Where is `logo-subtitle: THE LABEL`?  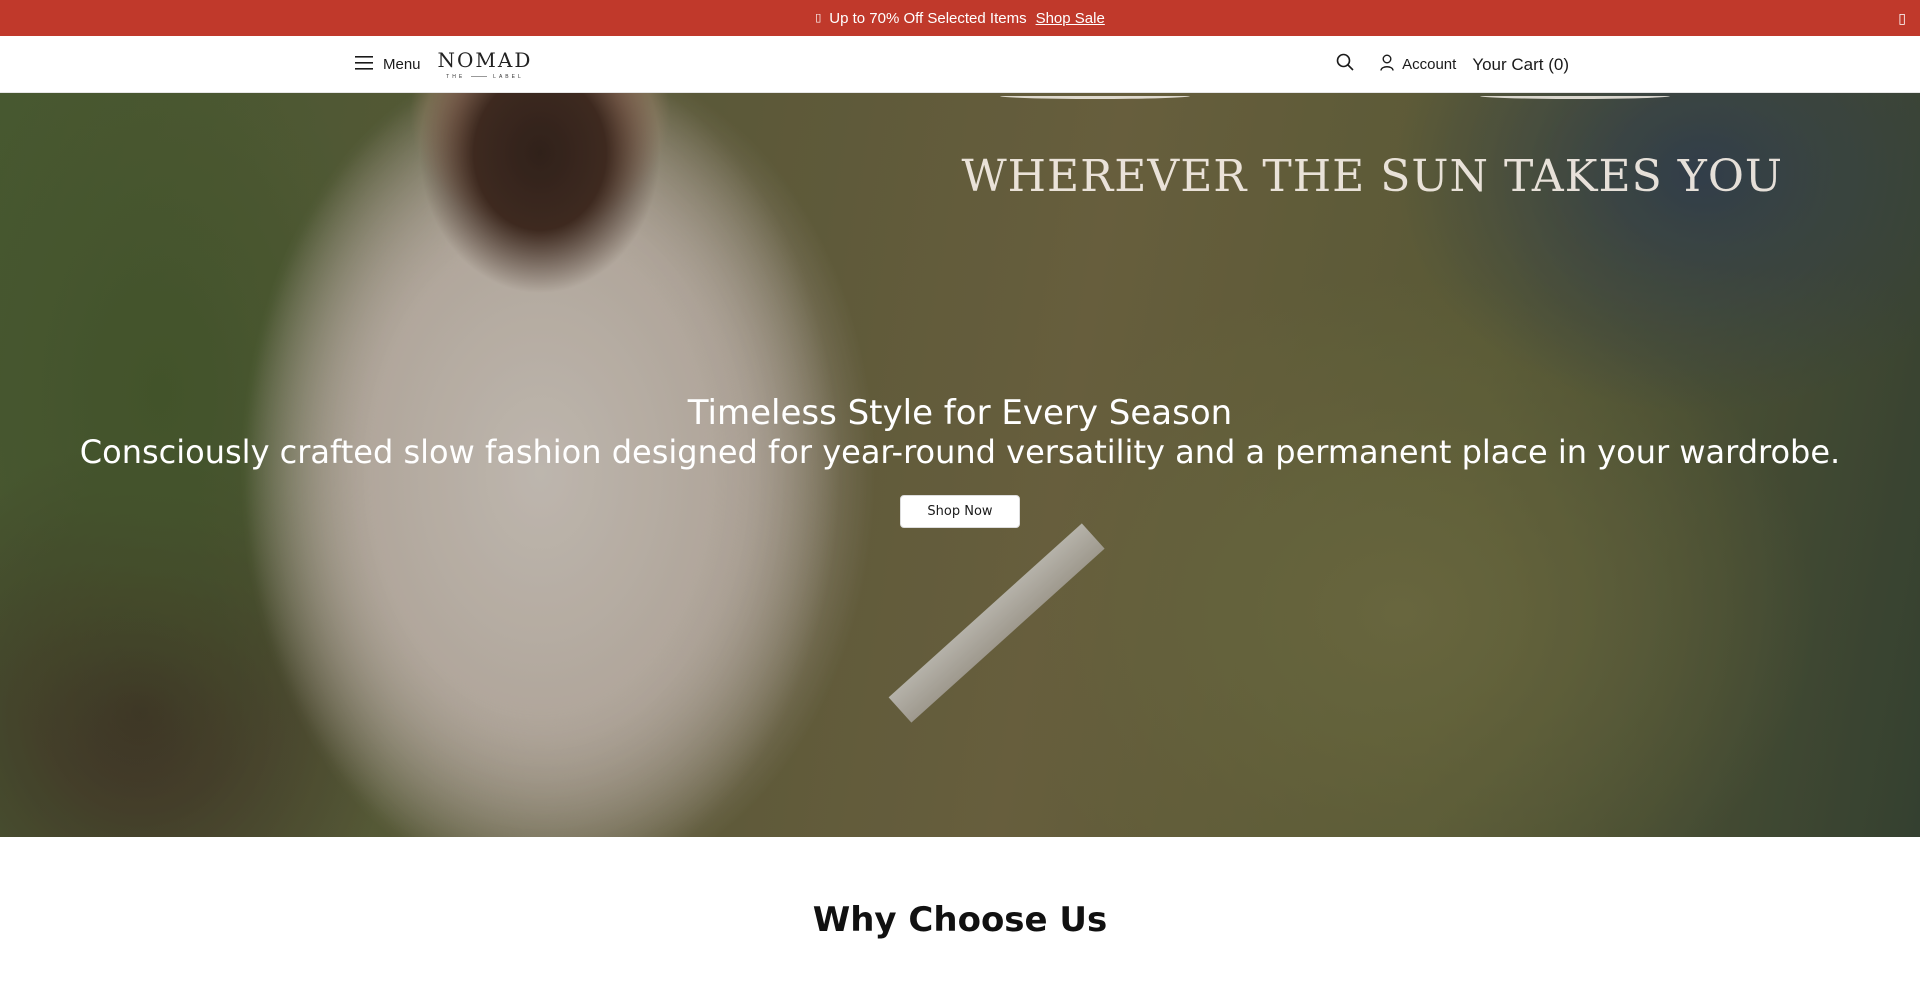
logo-subtitle: THE LABEL is located at coordinates (485, 77).